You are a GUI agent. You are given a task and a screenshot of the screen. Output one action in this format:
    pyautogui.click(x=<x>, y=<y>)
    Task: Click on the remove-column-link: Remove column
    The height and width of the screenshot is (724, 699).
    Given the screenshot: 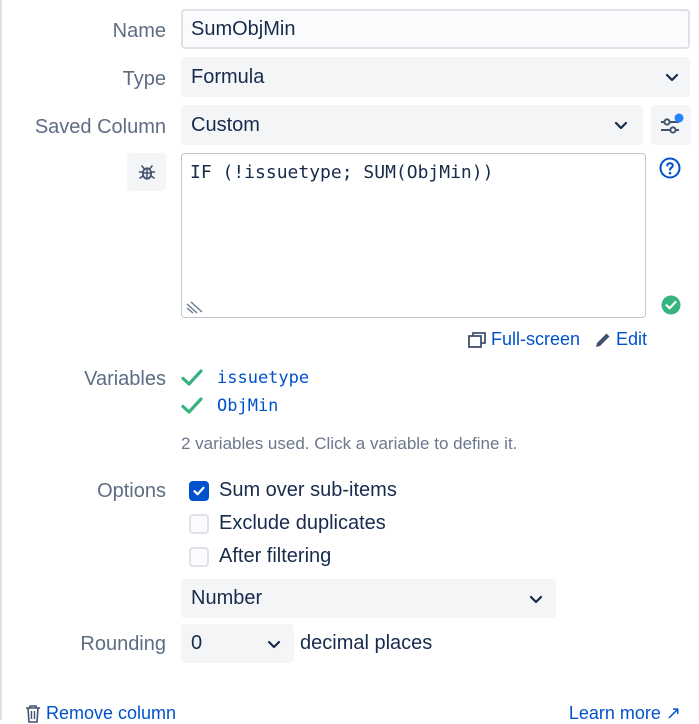 What is the action you would take?
    pyautogui.click(x=100, y=713)
    